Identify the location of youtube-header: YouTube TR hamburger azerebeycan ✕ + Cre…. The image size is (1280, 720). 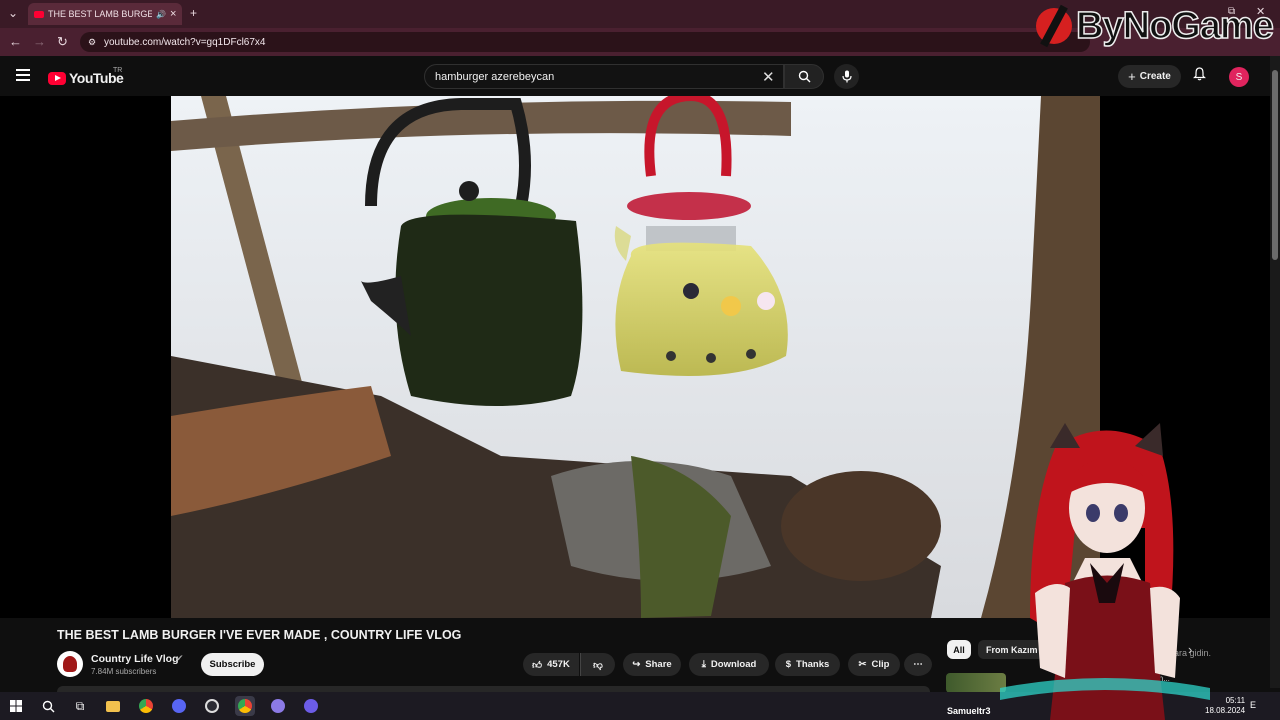
(635, 76).